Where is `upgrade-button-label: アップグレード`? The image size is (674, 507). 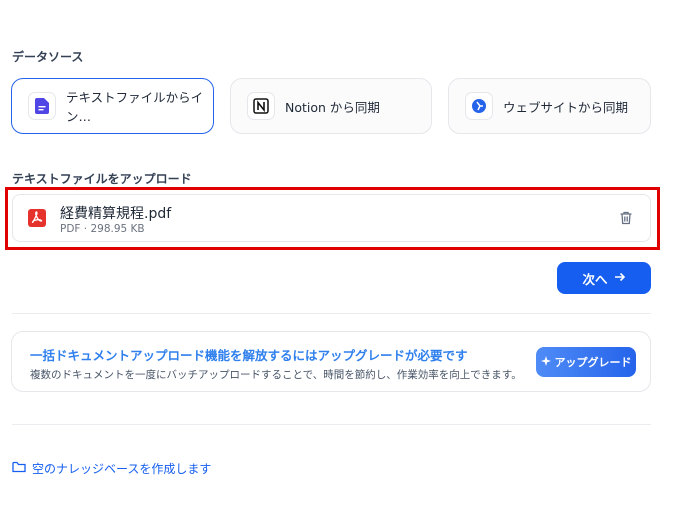 upgrade-button-label: アップグレード is located at coordinates (593, 362).